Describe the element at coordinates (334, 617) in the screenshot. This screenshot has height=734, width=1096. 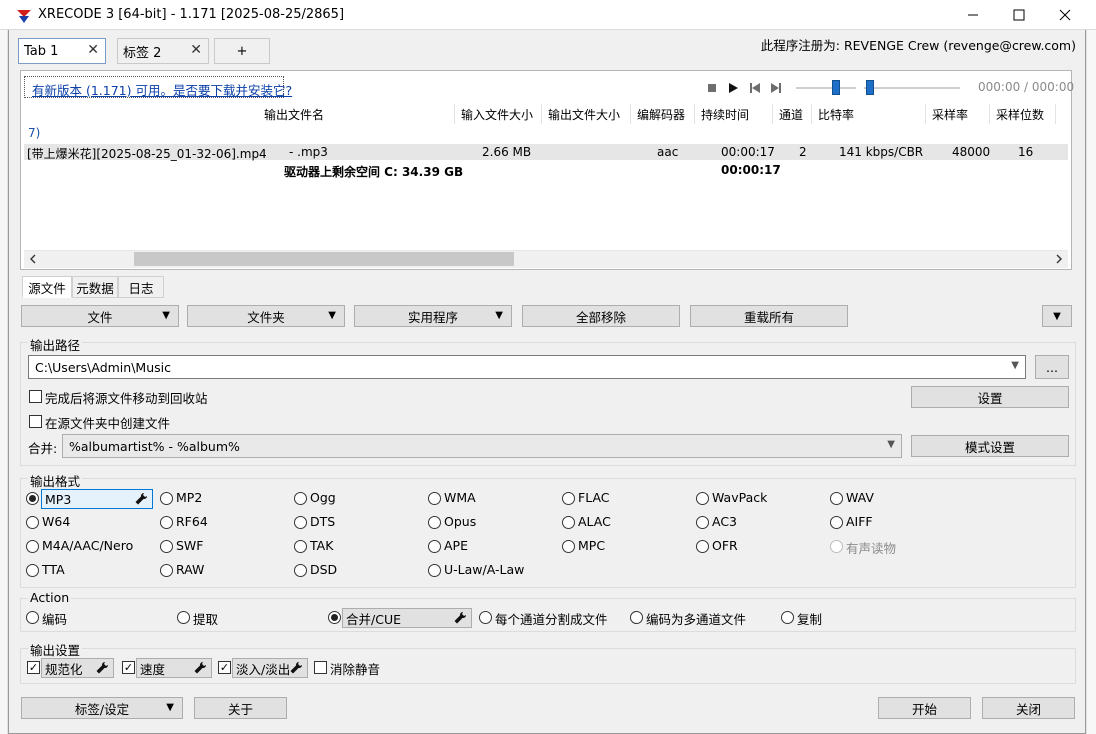
I see `action-radio-merge-cue` at that location.